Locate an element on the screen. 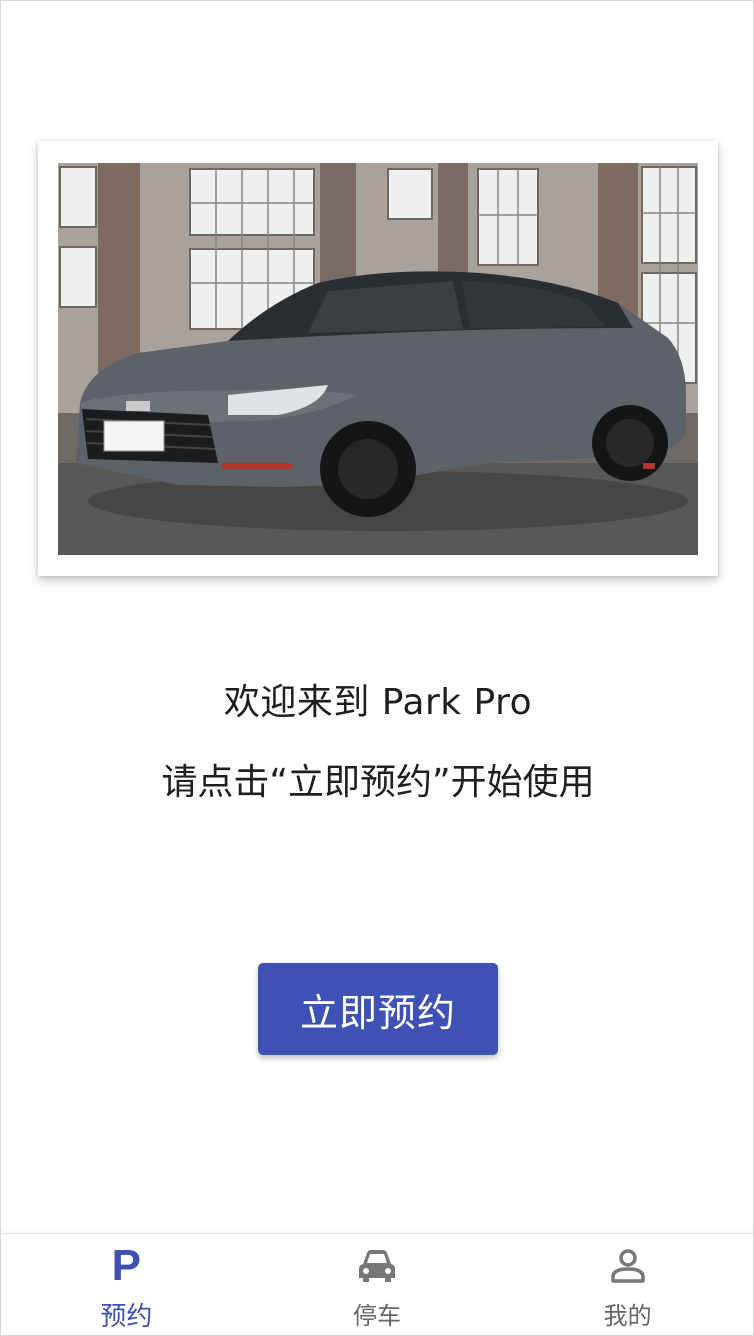  tab-parking-label: 停车 is located at coordinates (377, 1316).